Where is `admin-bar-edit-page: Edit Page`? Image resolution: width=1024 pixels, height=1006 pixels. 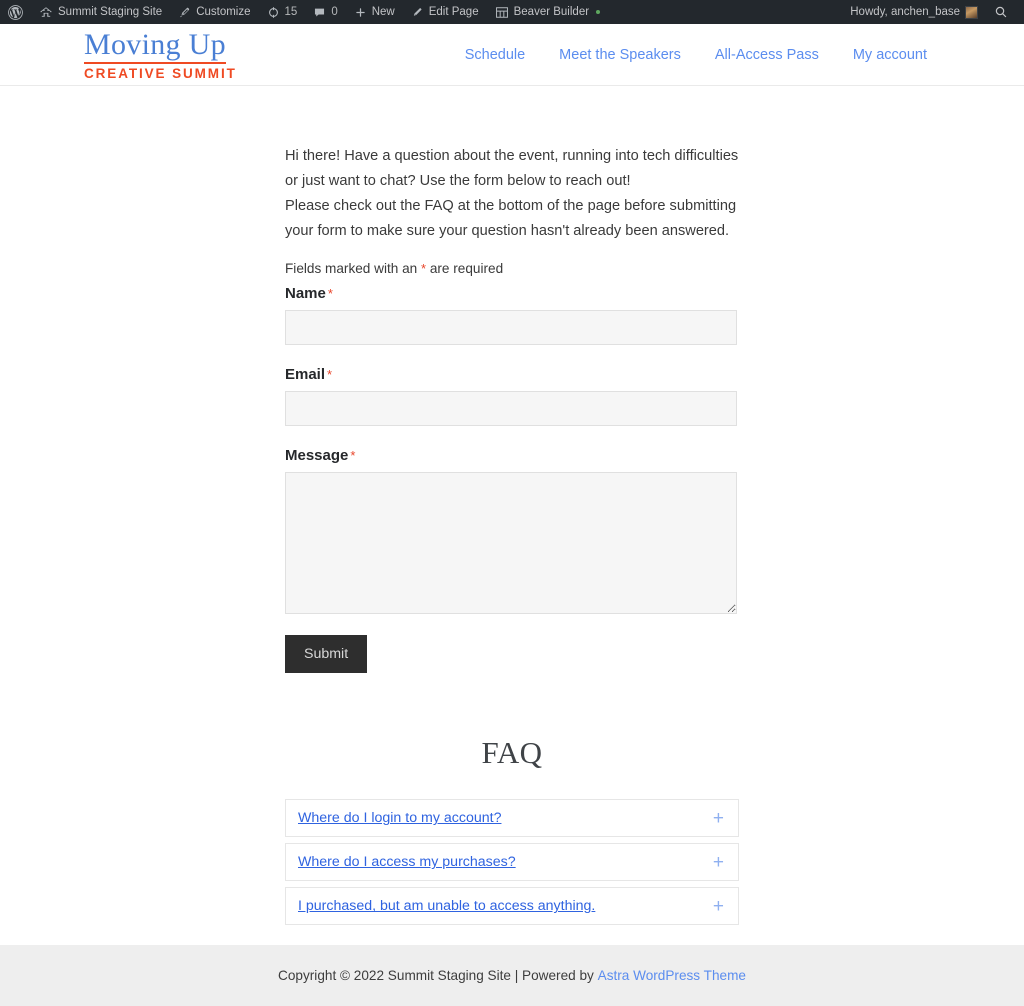
admin-bar-edit-page: Edit Page is located at coordinates (445, 12).